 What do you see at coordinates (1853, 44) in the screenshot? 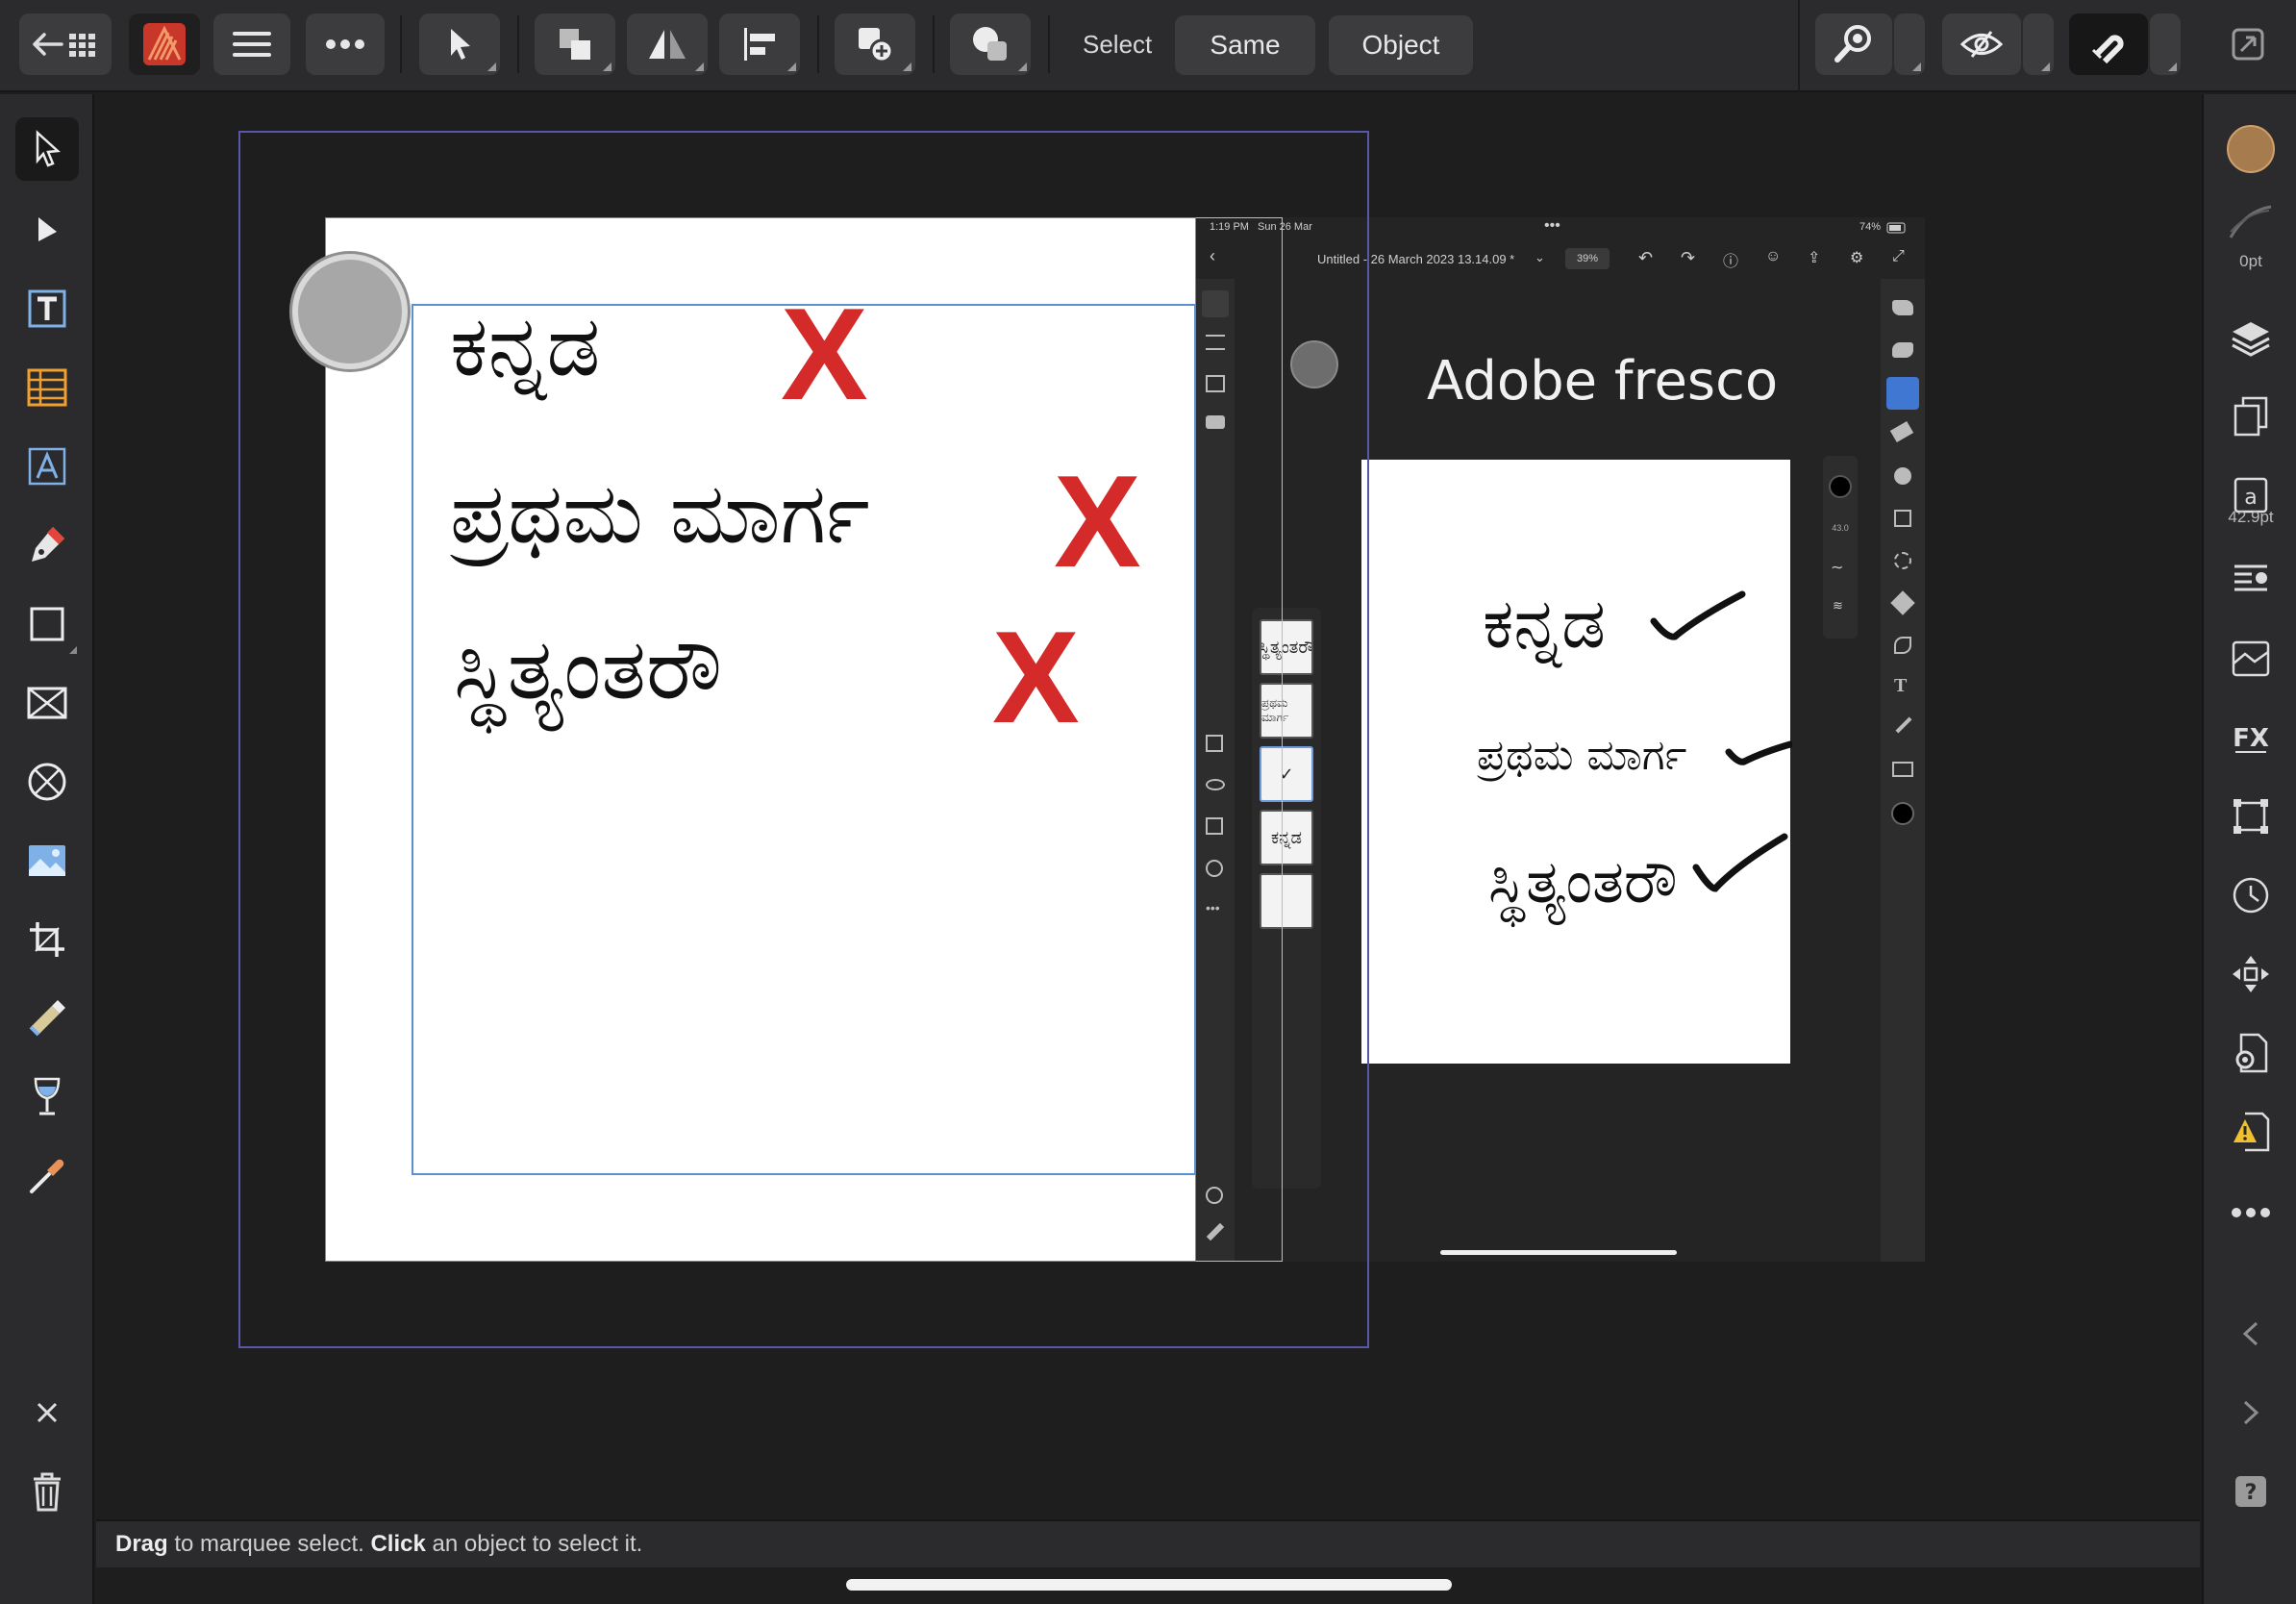
I see `zoom-button` at bounding box center [1853, 44].